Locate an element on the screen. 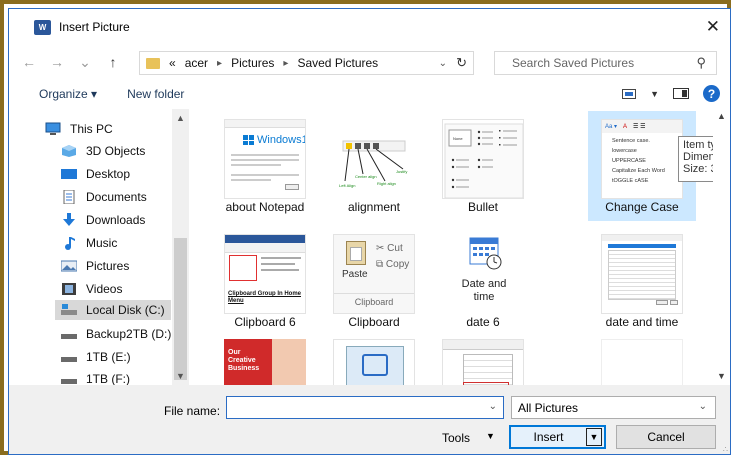  thumbnail: ✂ Cut ⧉ Copy Paste Clipboard is located at coordinates (374, 274).